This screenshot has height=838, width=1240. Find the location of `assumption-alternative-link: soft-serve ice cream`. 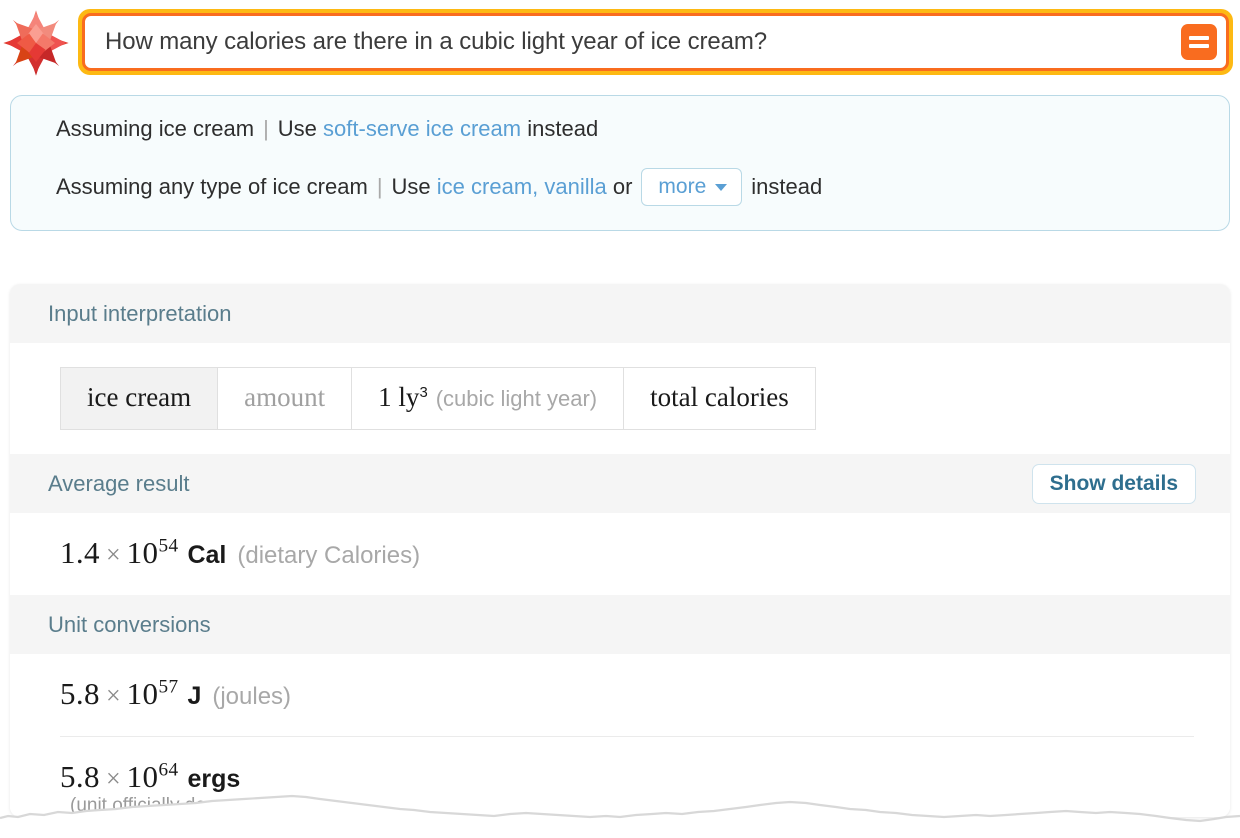

assumption-alternative-link: soft-serve ice cream is located at coordinates (422, 129).